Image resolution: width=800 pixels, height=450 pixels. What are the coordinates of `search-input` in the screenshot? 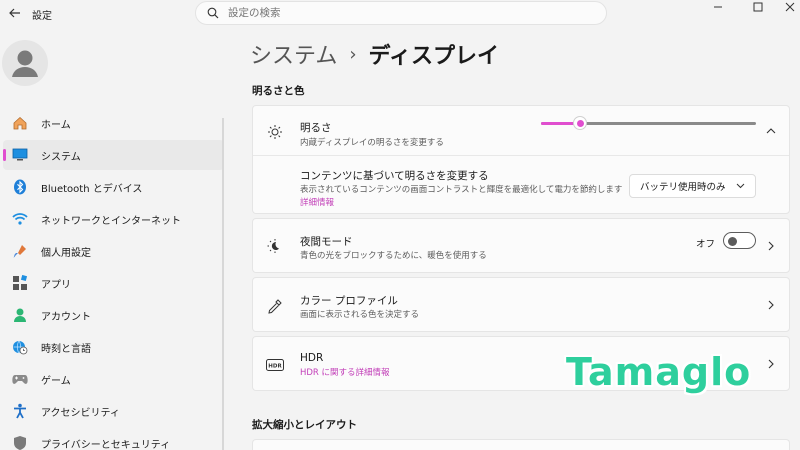 It's located at (408, 13).